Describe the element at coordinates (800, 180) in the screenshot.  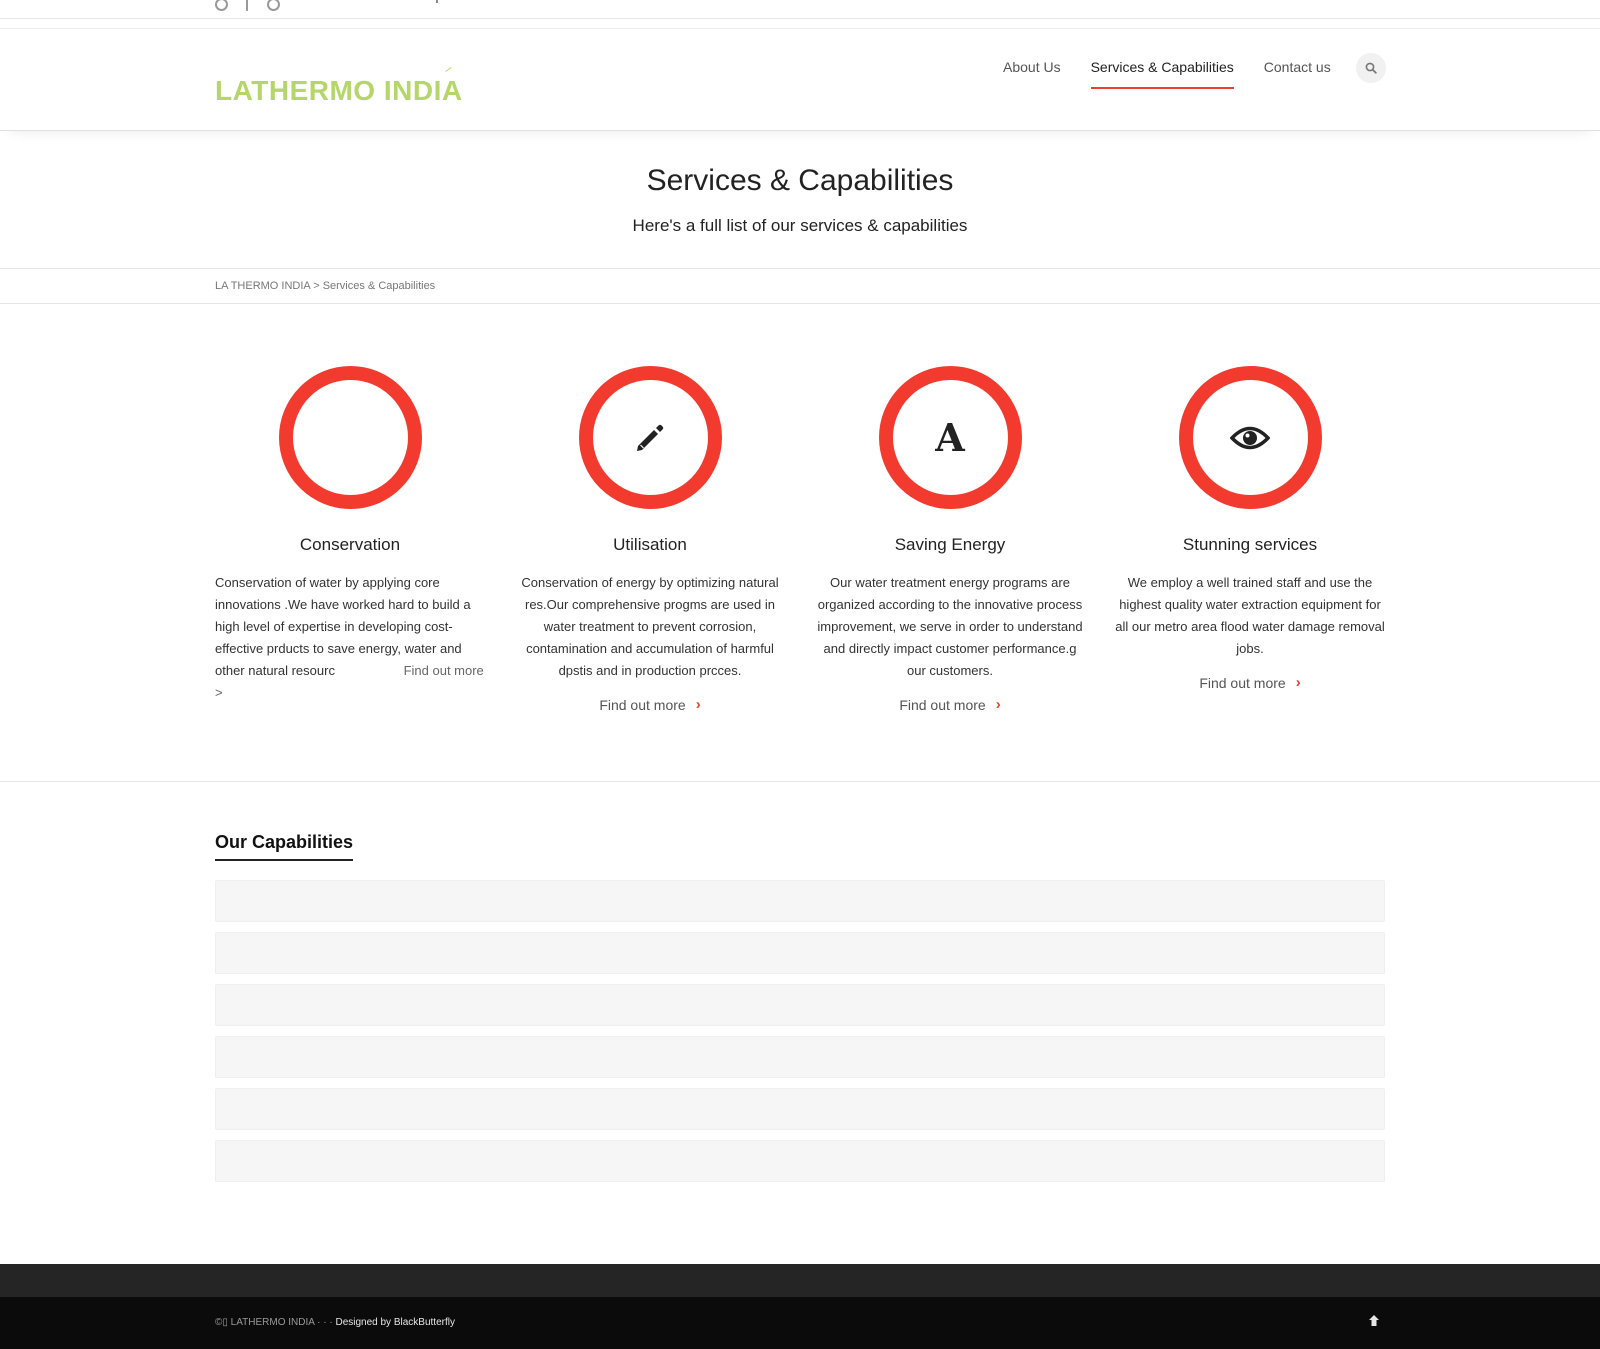
I see `page-title: Services & Capabilities` at that location.